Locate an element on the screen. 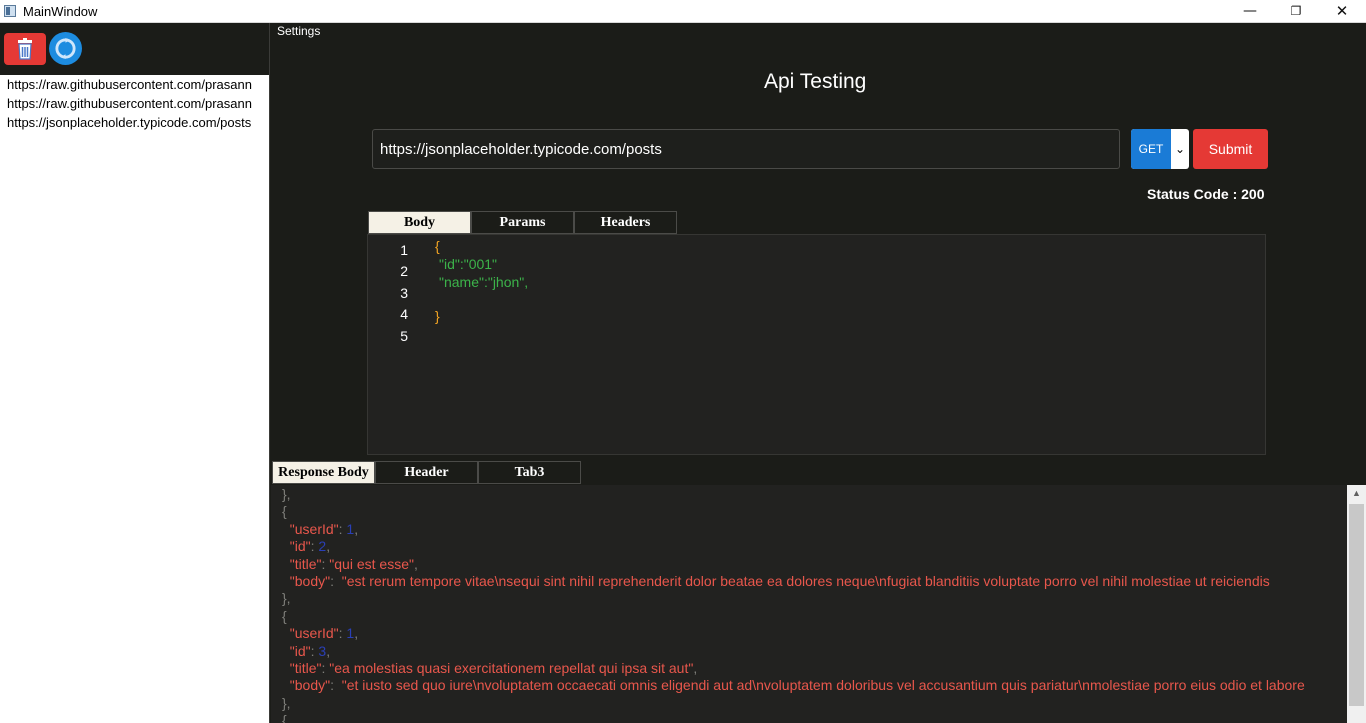  vertical-scrollbar: ▲ is located at coordinates (1356, 604).